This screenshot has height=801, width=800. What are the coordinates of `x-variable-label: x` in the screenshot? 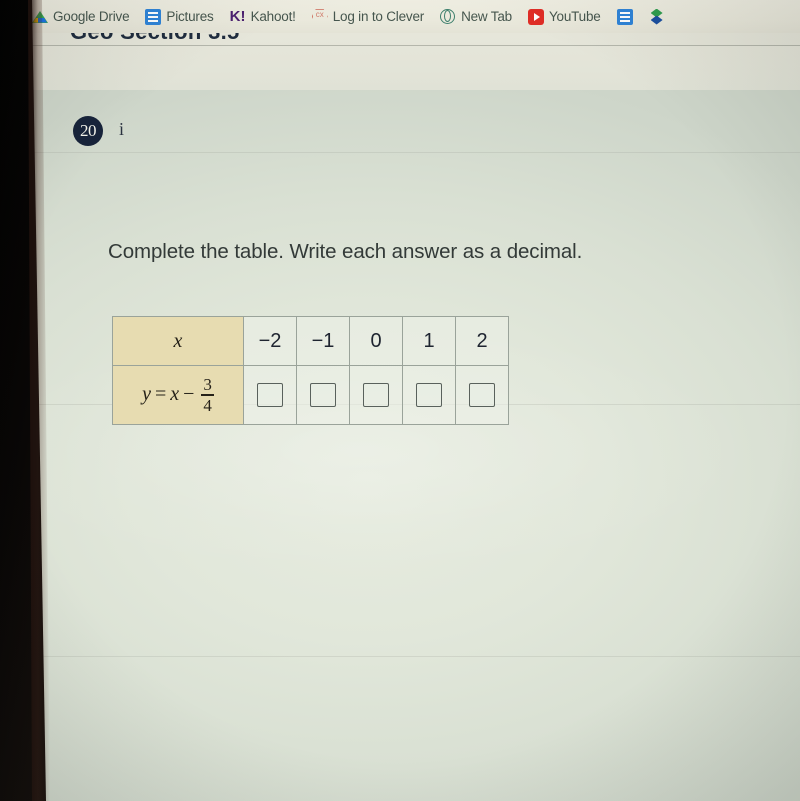 It's located at (178, 340).